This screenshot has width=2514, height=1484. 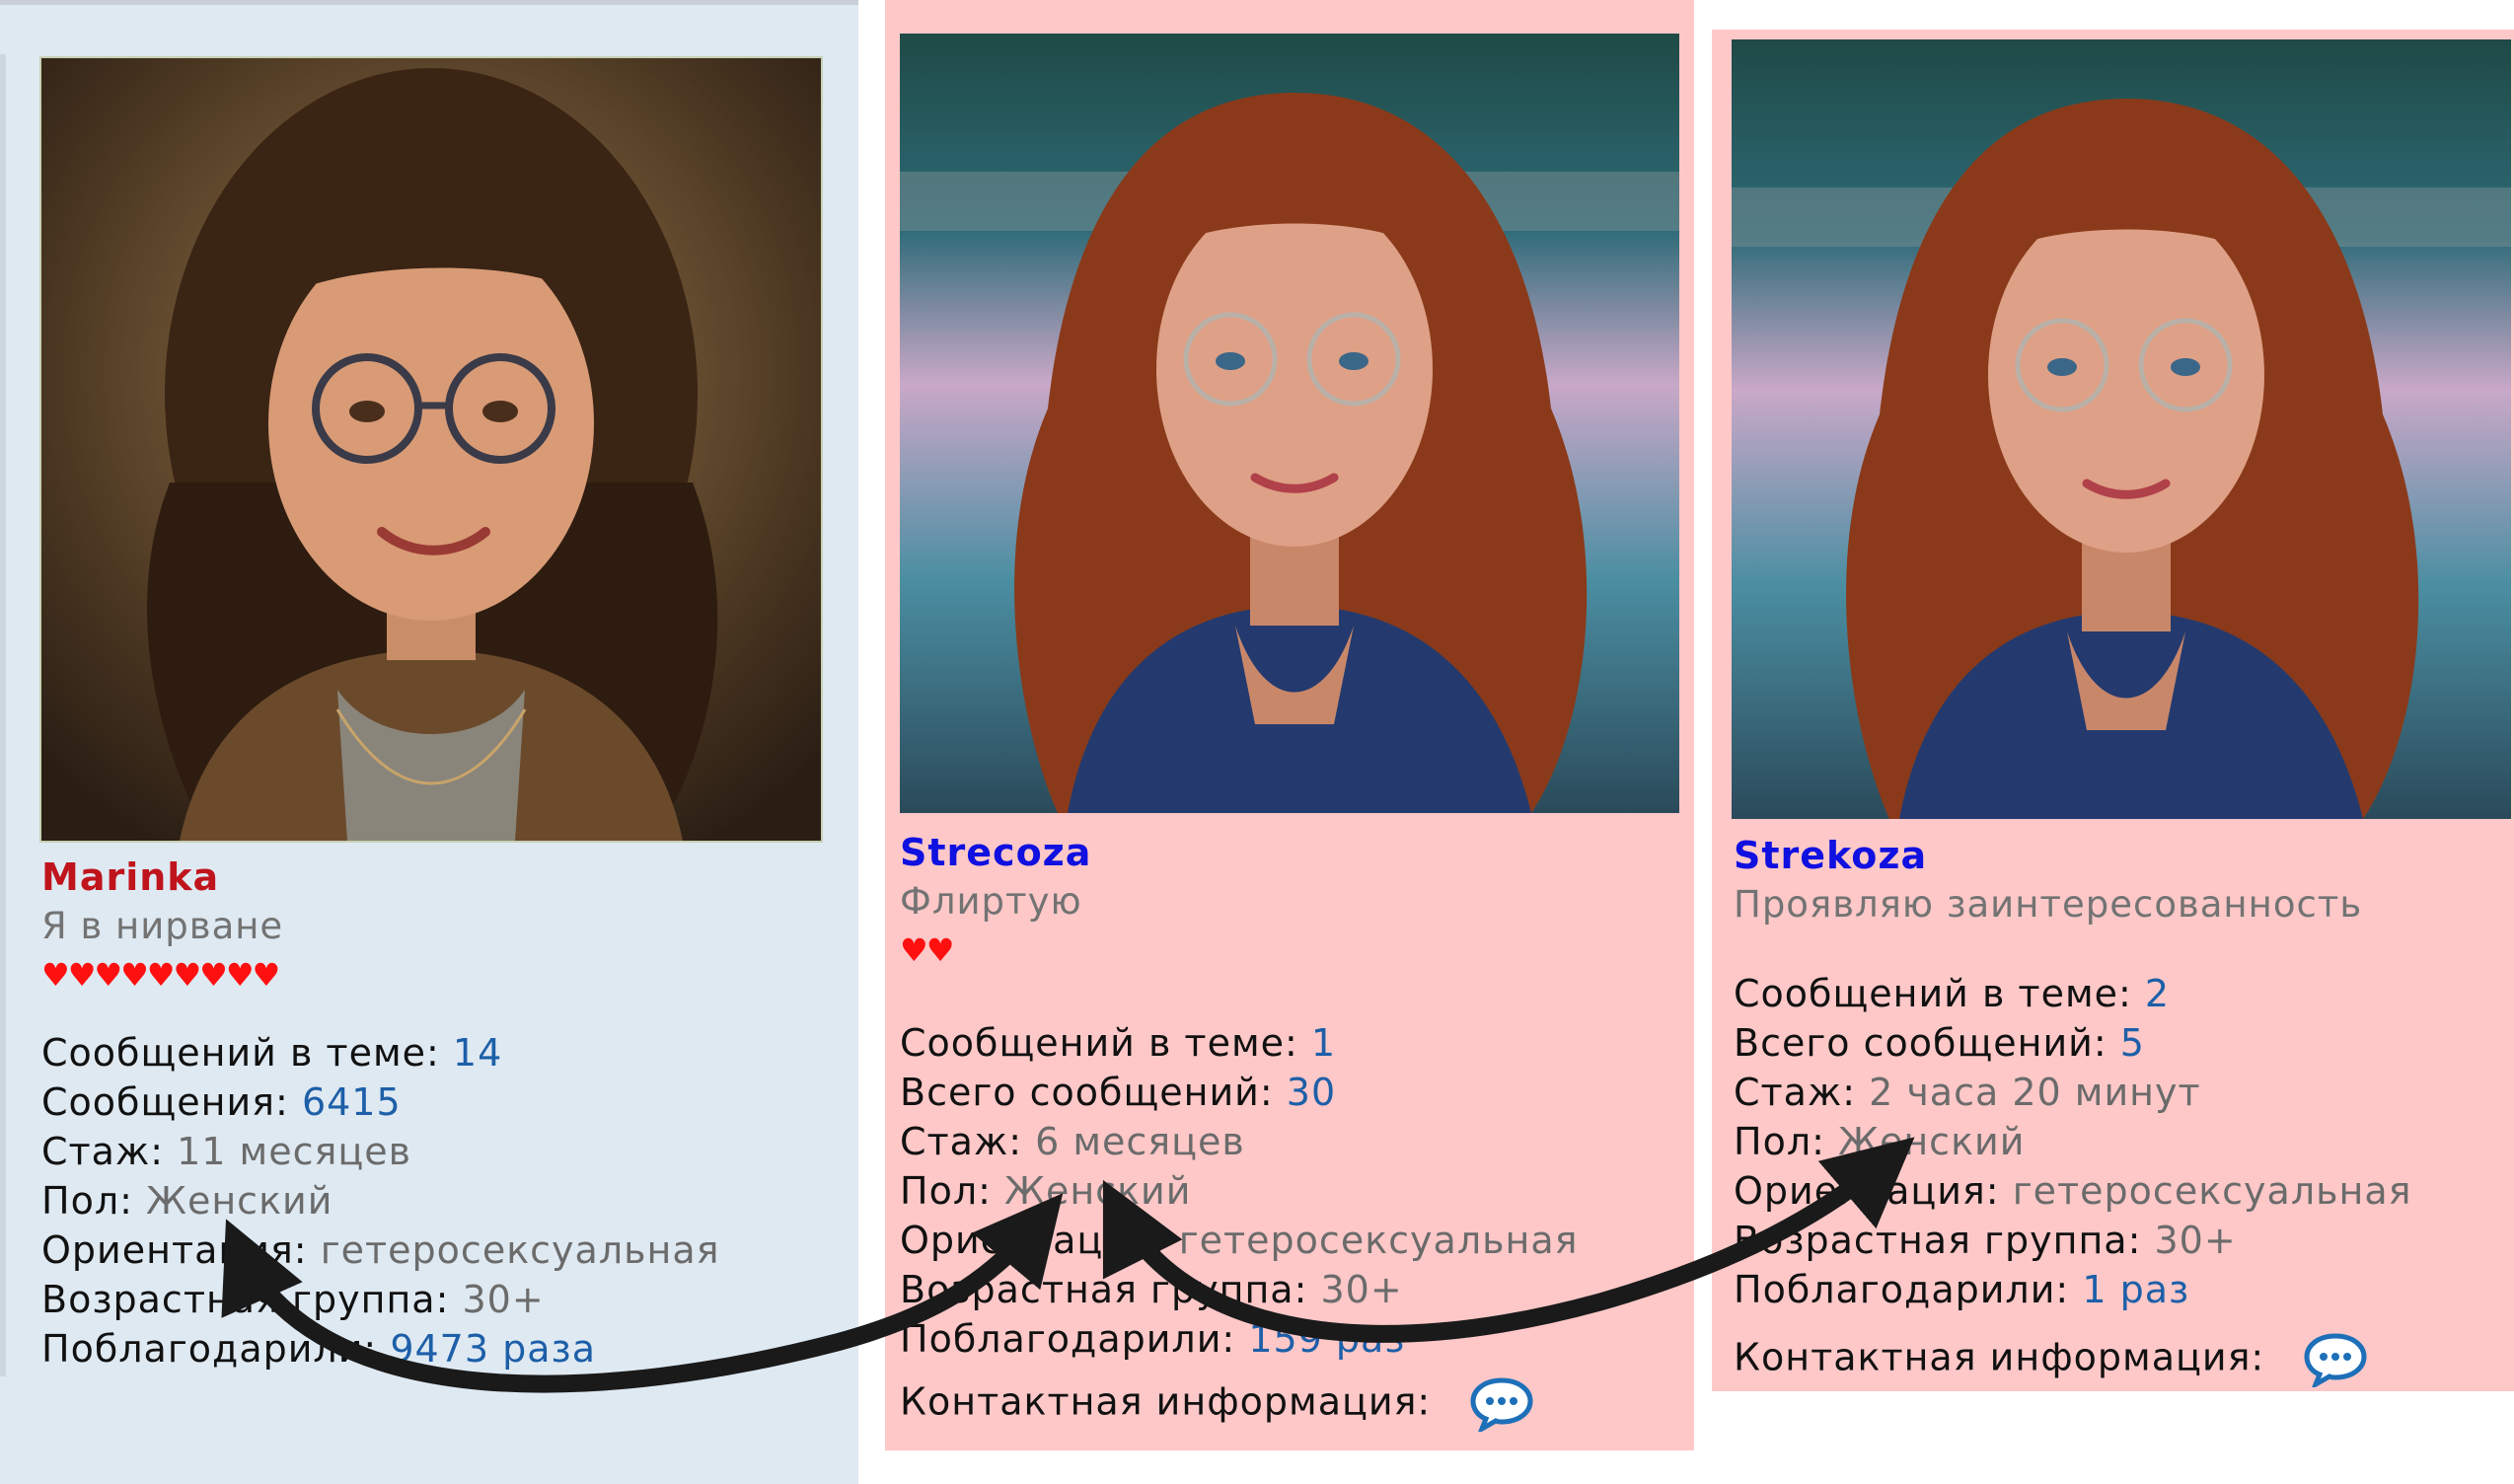 What do you see at coordinates (1311, 1092) in the screenshot?
I see `stat-value: 30` at bounding box center [1311, 1092].